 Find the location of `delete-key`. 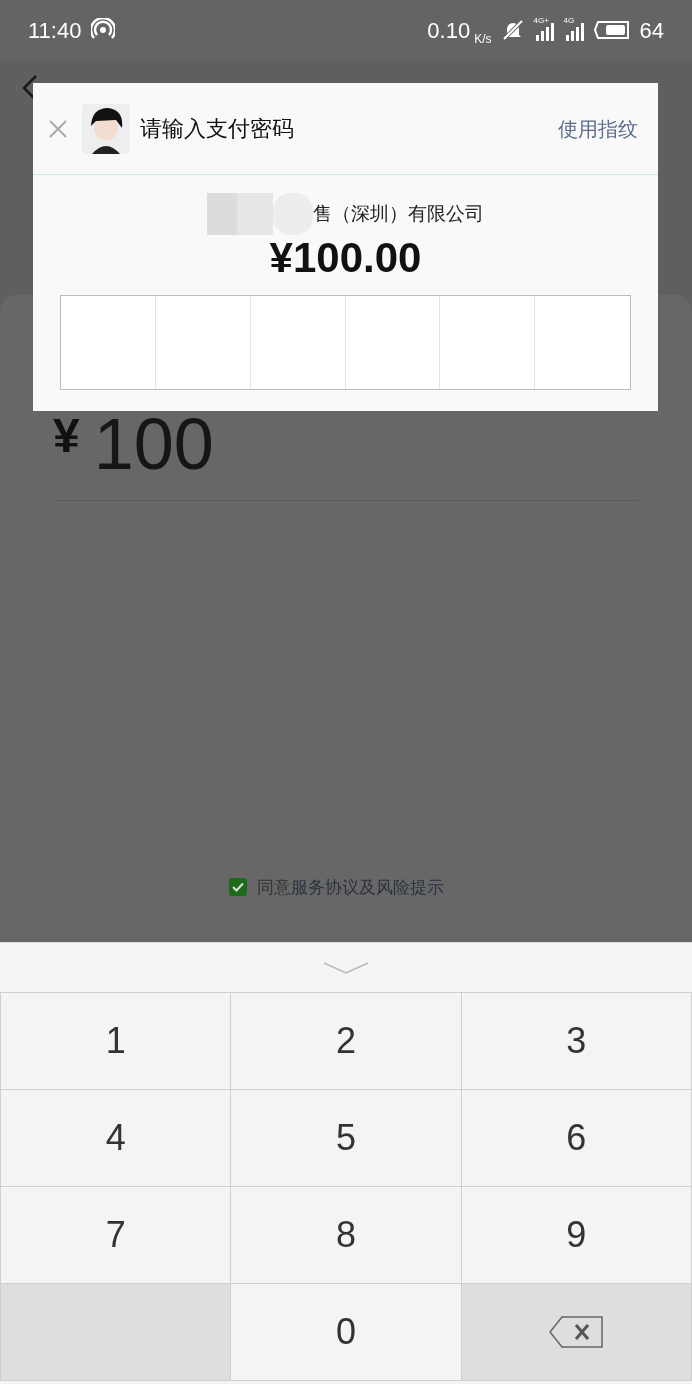

delete-key is located at coordinates (576, 1332).